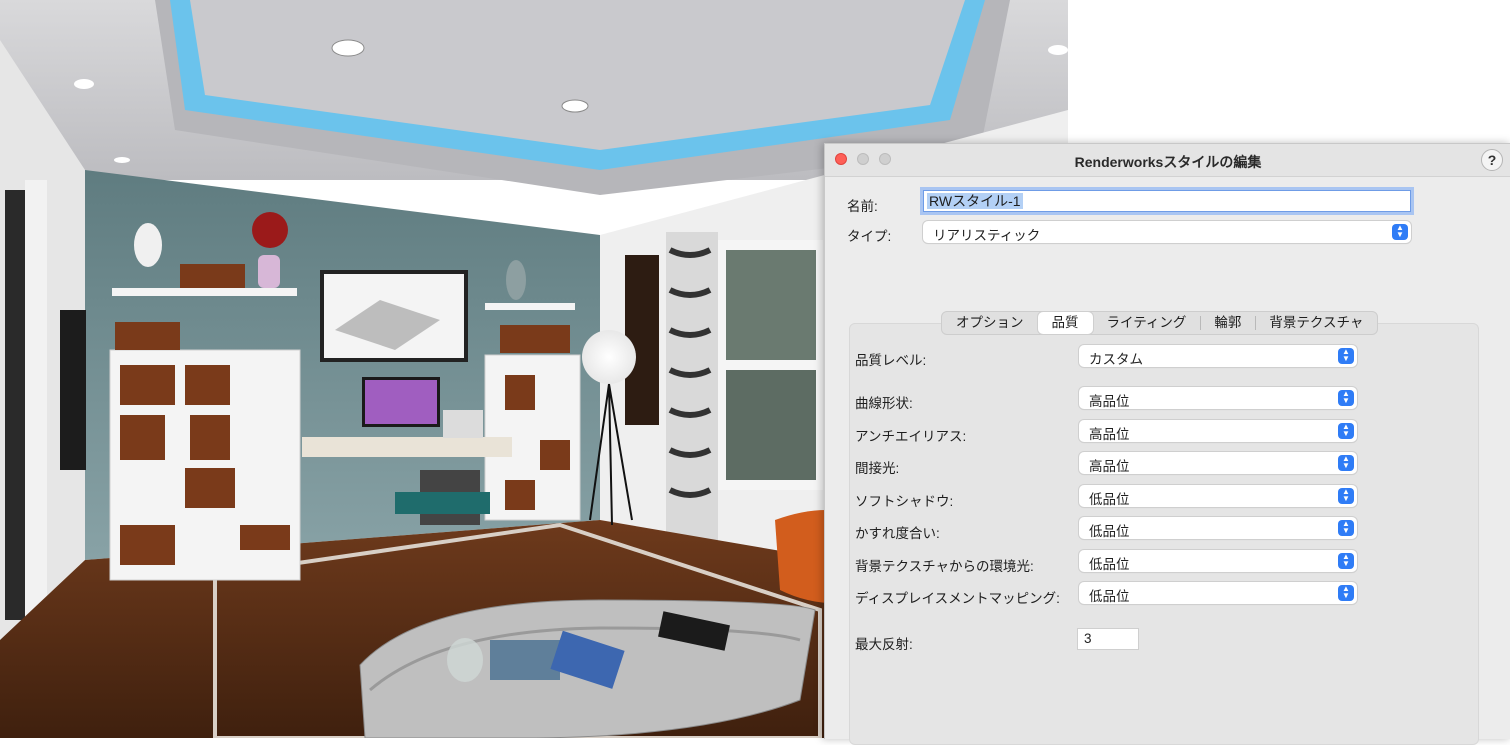 The height and width of the screenshot is (745, 1510). I want to click on dialog-title: Renderworksスタイルの編集, so click(1168, 162).